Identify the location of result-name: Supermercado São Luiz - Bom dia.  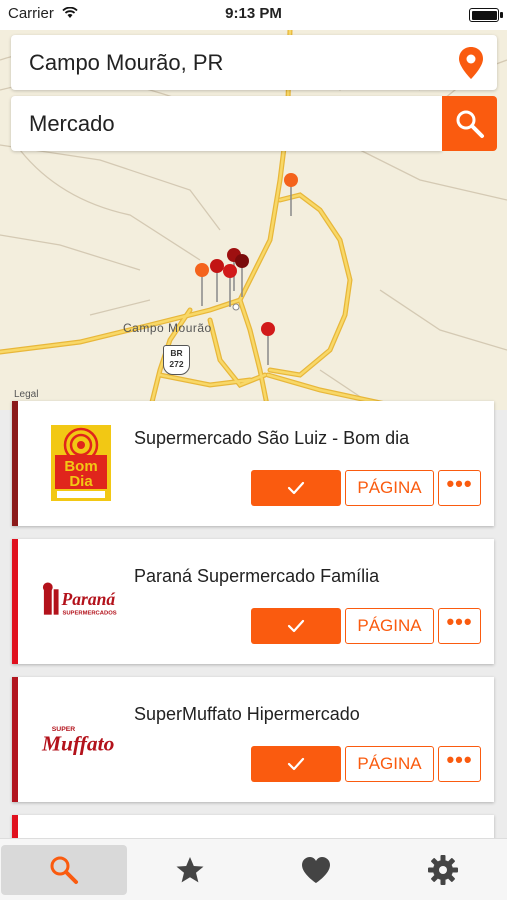
(271, 438).